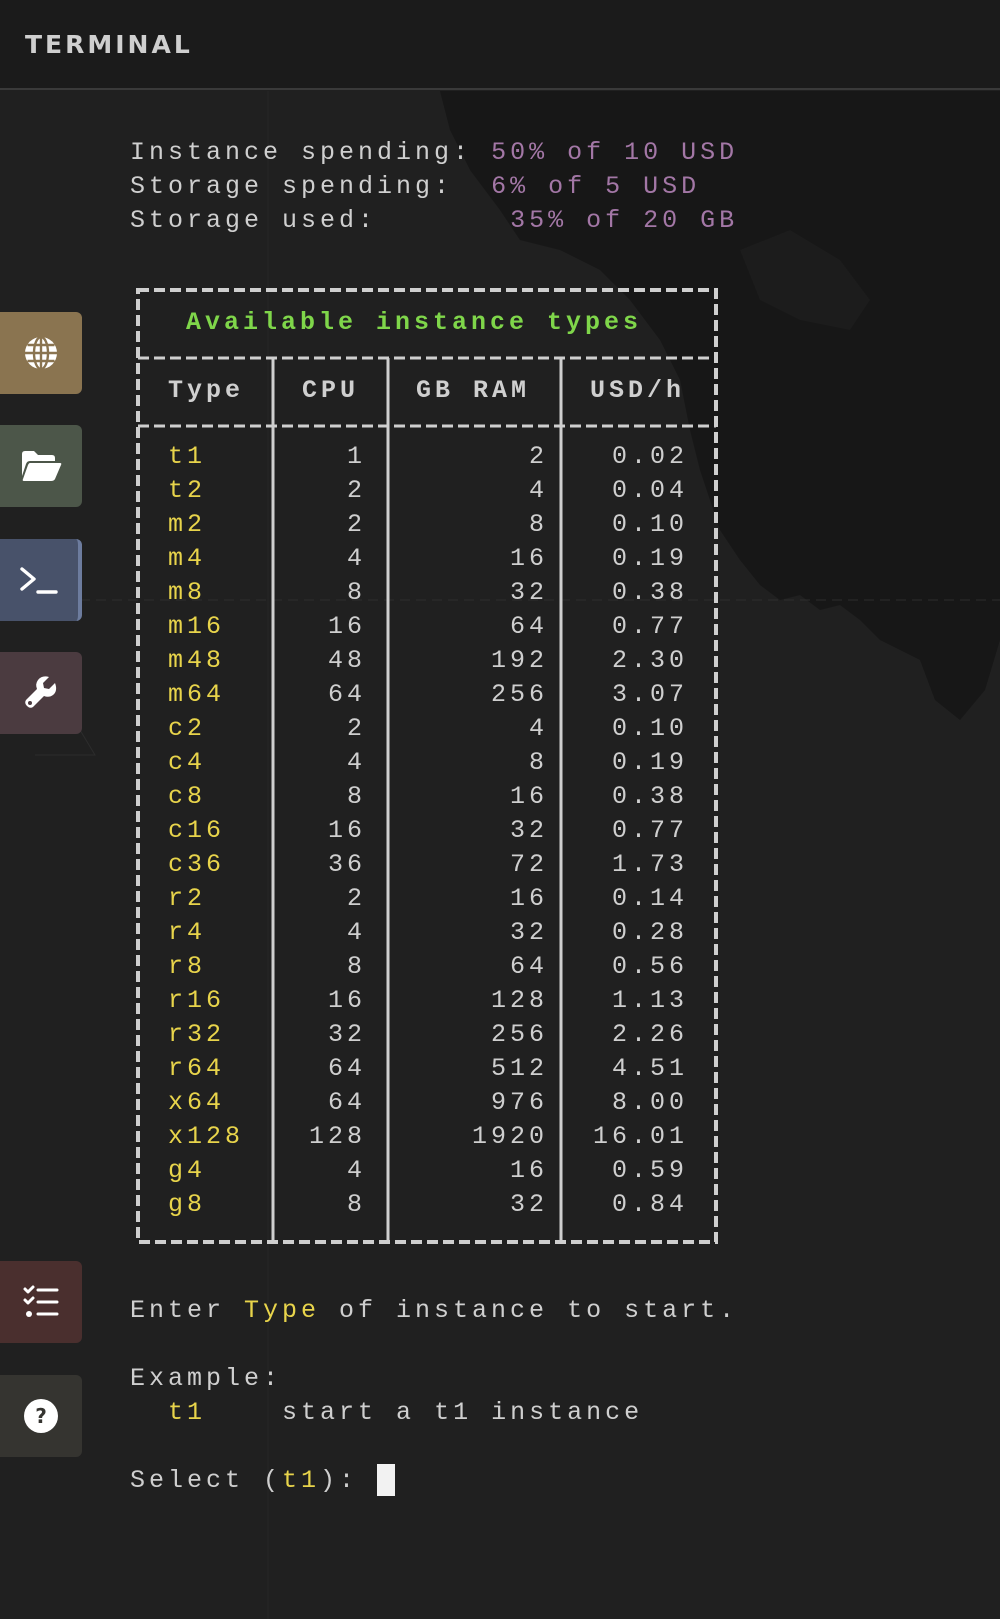 Image resolution: width=1000 pixels, height=1619 pixels. I want to click on cell-ram: 256, so click(519, 1034).